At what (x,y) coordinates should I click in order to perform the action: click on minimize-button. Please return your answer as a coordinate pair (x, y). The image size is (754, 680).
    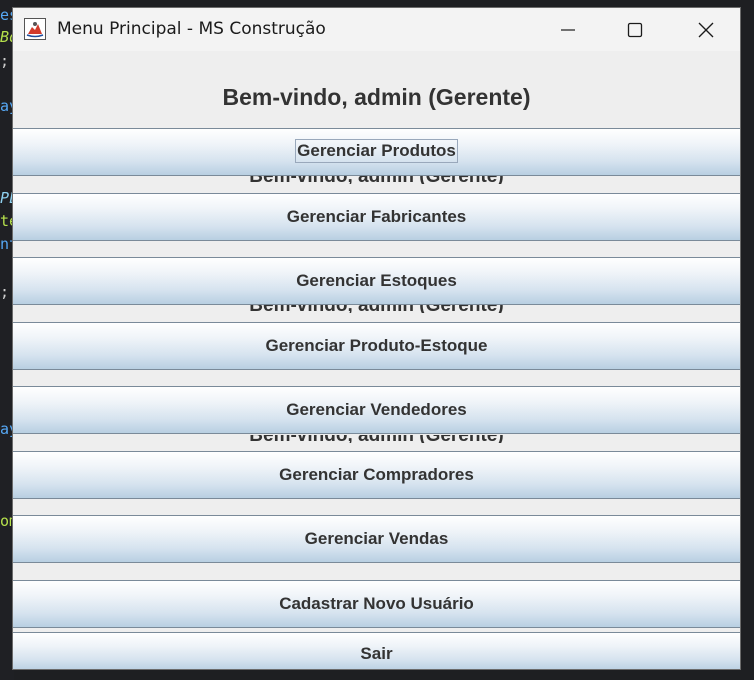
    Looking at the image, I should click on (568, 29).